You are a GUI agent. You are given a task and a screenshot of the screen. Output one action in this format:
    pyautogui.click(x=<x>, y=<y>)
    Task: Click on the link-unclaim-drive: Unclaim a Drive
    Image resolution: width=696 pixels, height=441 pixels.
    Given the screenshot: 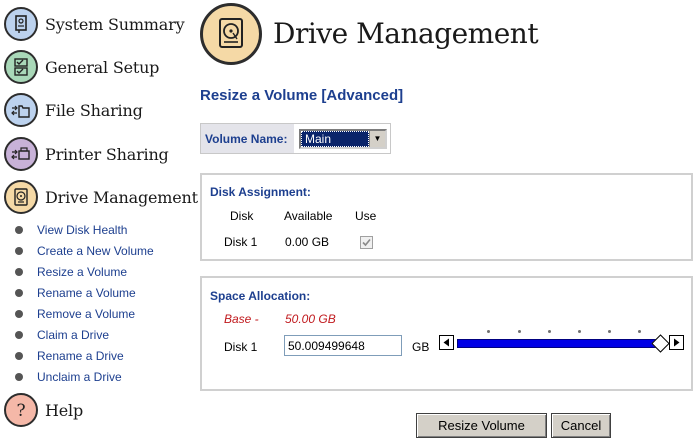 What is the action you would take?
    pyautogui.click(x=79, y=377)
    